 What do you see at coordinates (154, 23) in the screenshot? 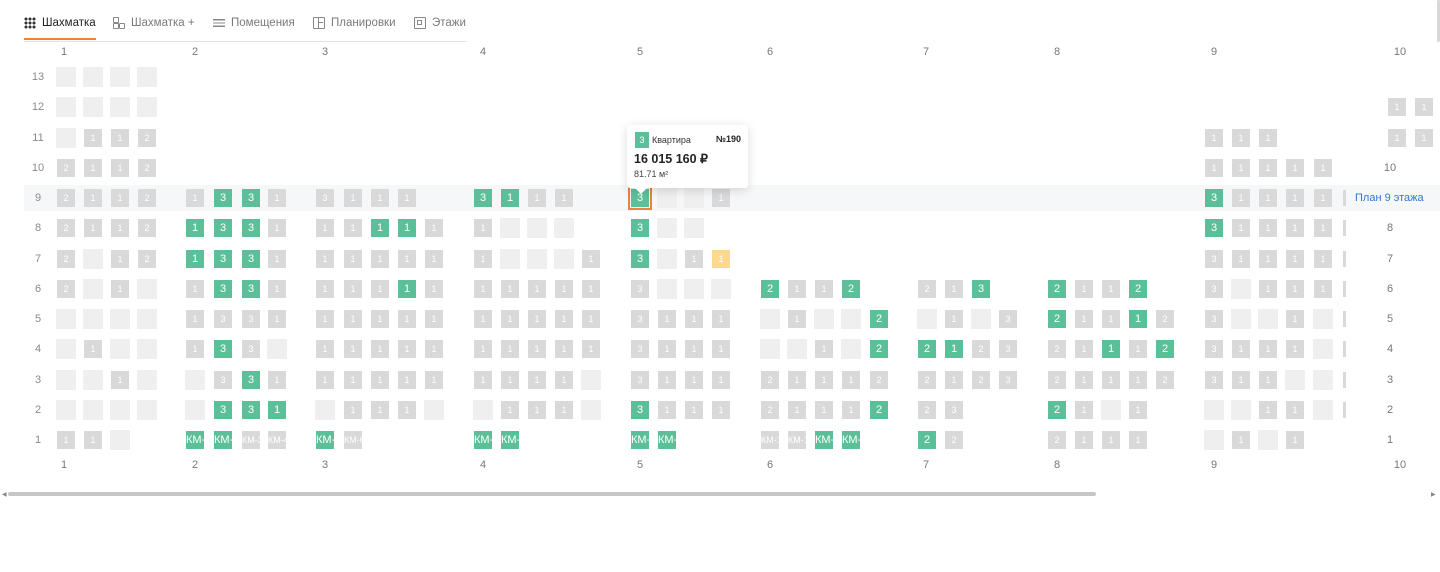
I see `tab-chessboard-plus: Шахматка +` at bounding box center [154, 23].